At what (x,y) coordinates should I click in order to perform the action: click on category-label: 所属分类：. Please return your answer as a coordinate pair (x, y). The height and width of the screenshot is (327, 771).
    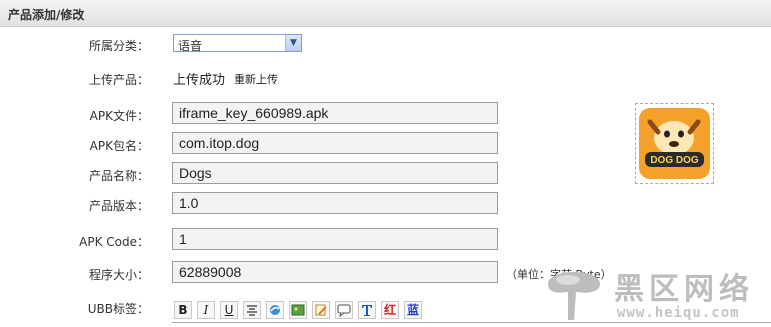
    Looking at the image, I should click on (118, 46).